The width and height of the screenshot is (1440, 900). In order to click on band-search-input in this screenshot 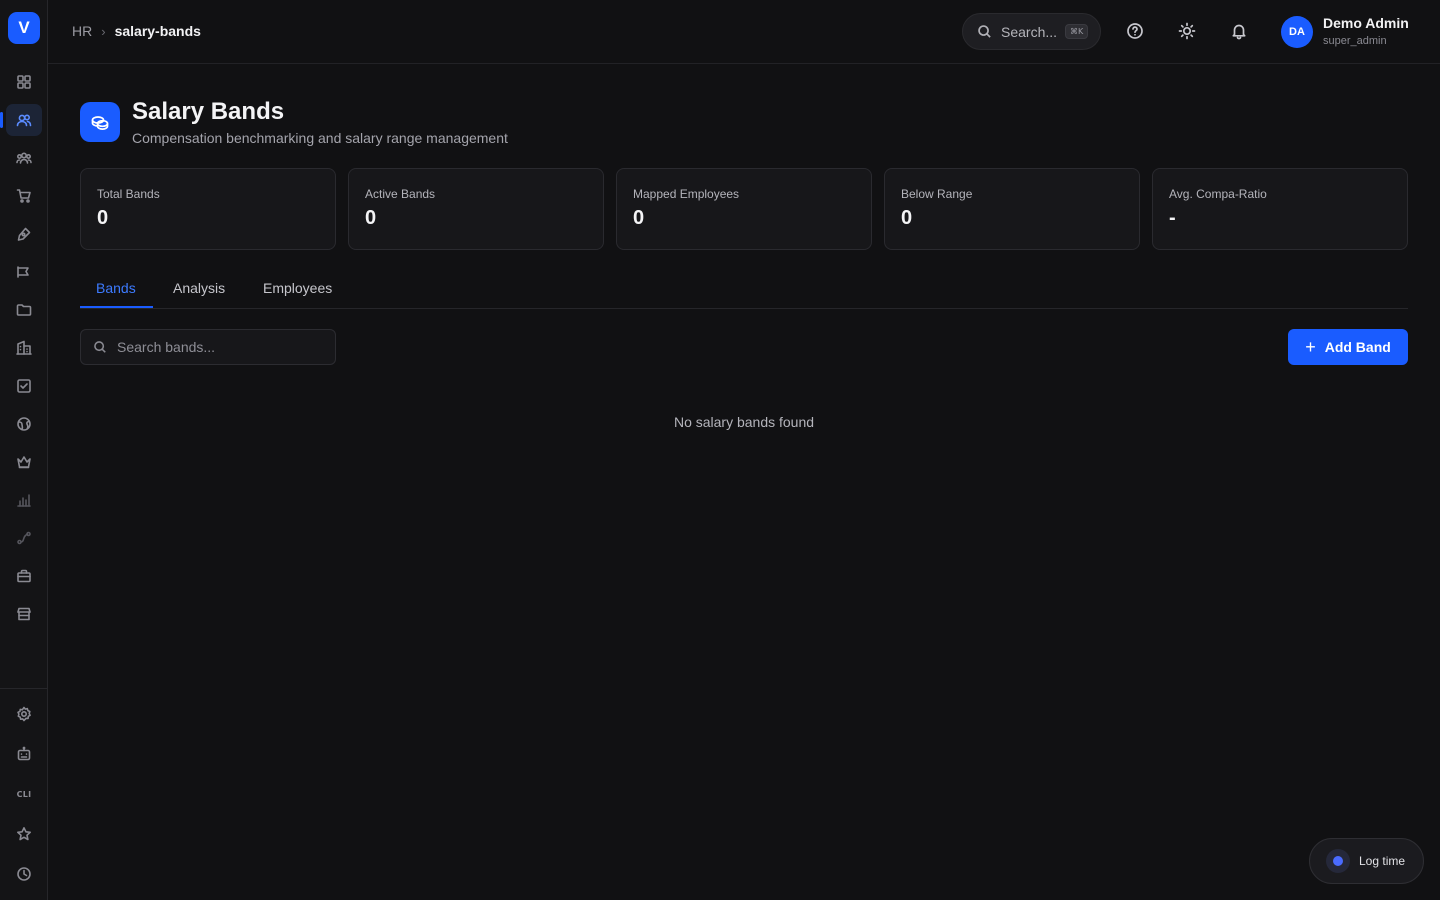, I will do `click(217, 347)`.